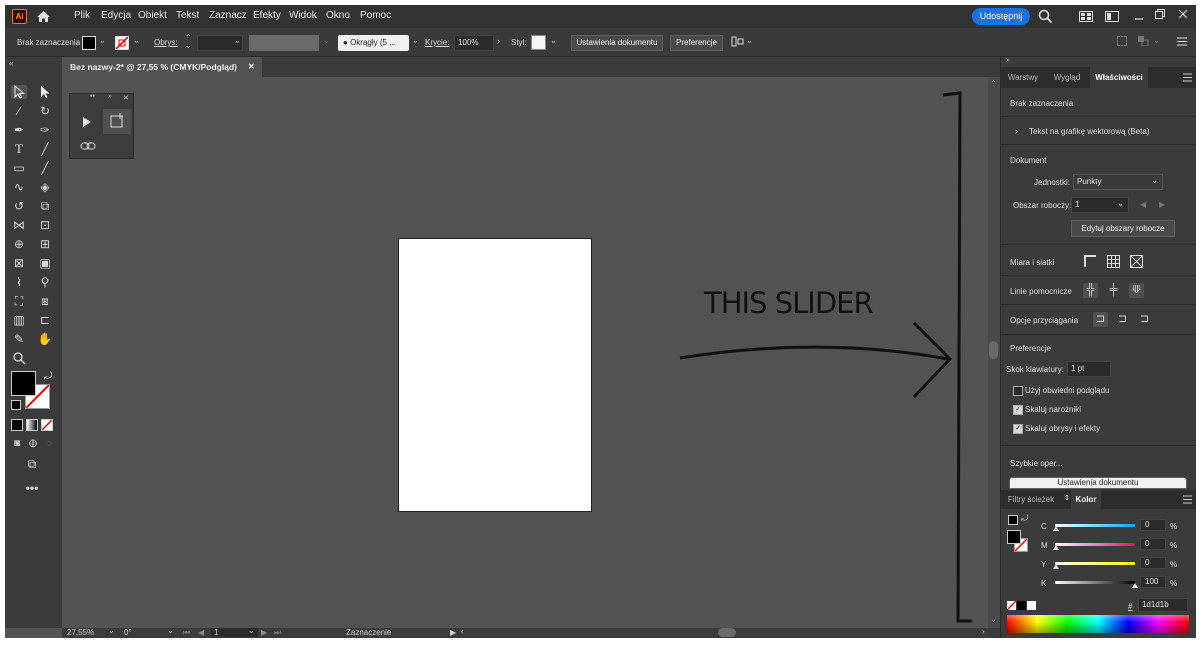 The width and height of the screenshot is (1200, 645). What do you see at coordinates (45, 111) in the screenshot?
I see `lasso-tool-icon: ↻` at bounding box center [45, 111].